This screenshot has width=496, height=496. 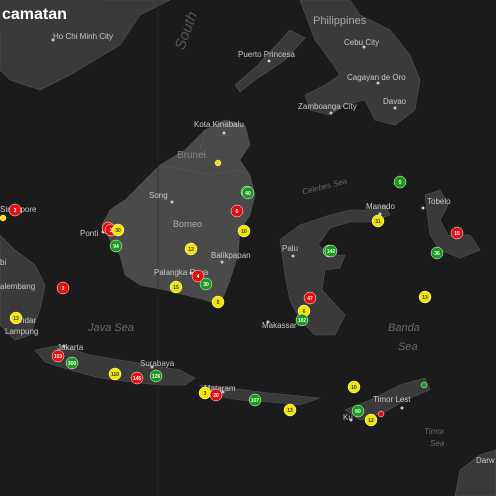 What do you see at coordinates (219, 124) in the screenshot?
I see `label-kota-kinabalu: Kota Kinabalu` at bounding box center [219, 124].